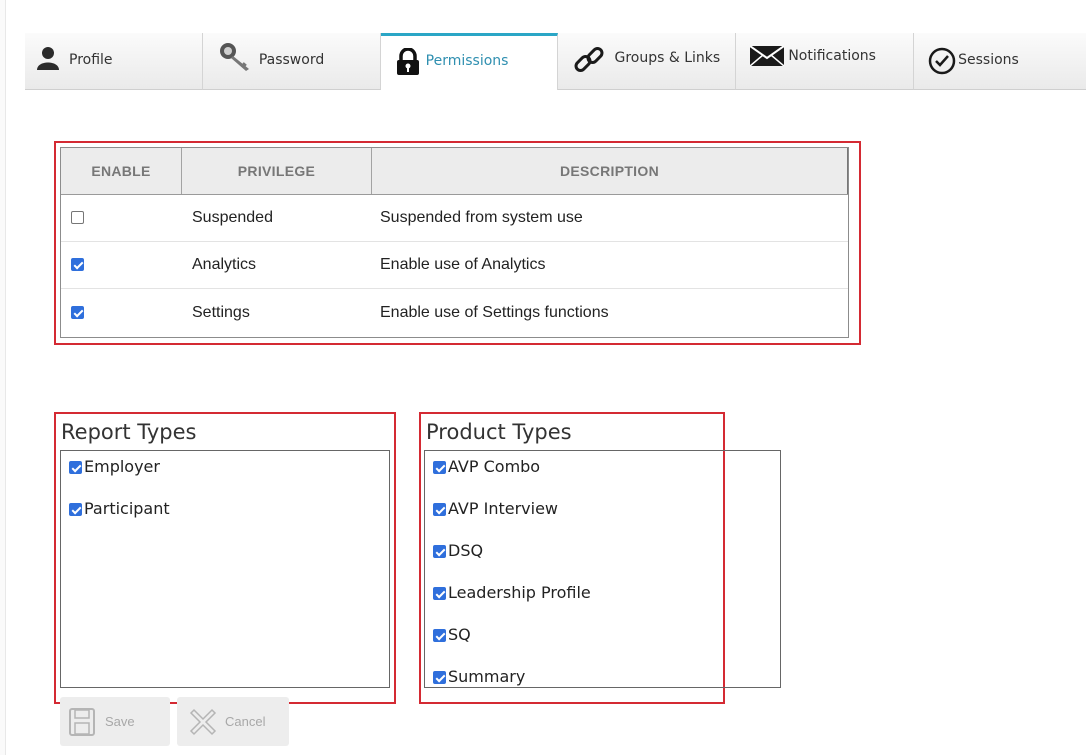 This screenshot has width=1086, height=755. What do you see at coordinates (225, 569) in the screenshot?
I see `report-types-list: Employer Participant` at bounding box center [225, 569].